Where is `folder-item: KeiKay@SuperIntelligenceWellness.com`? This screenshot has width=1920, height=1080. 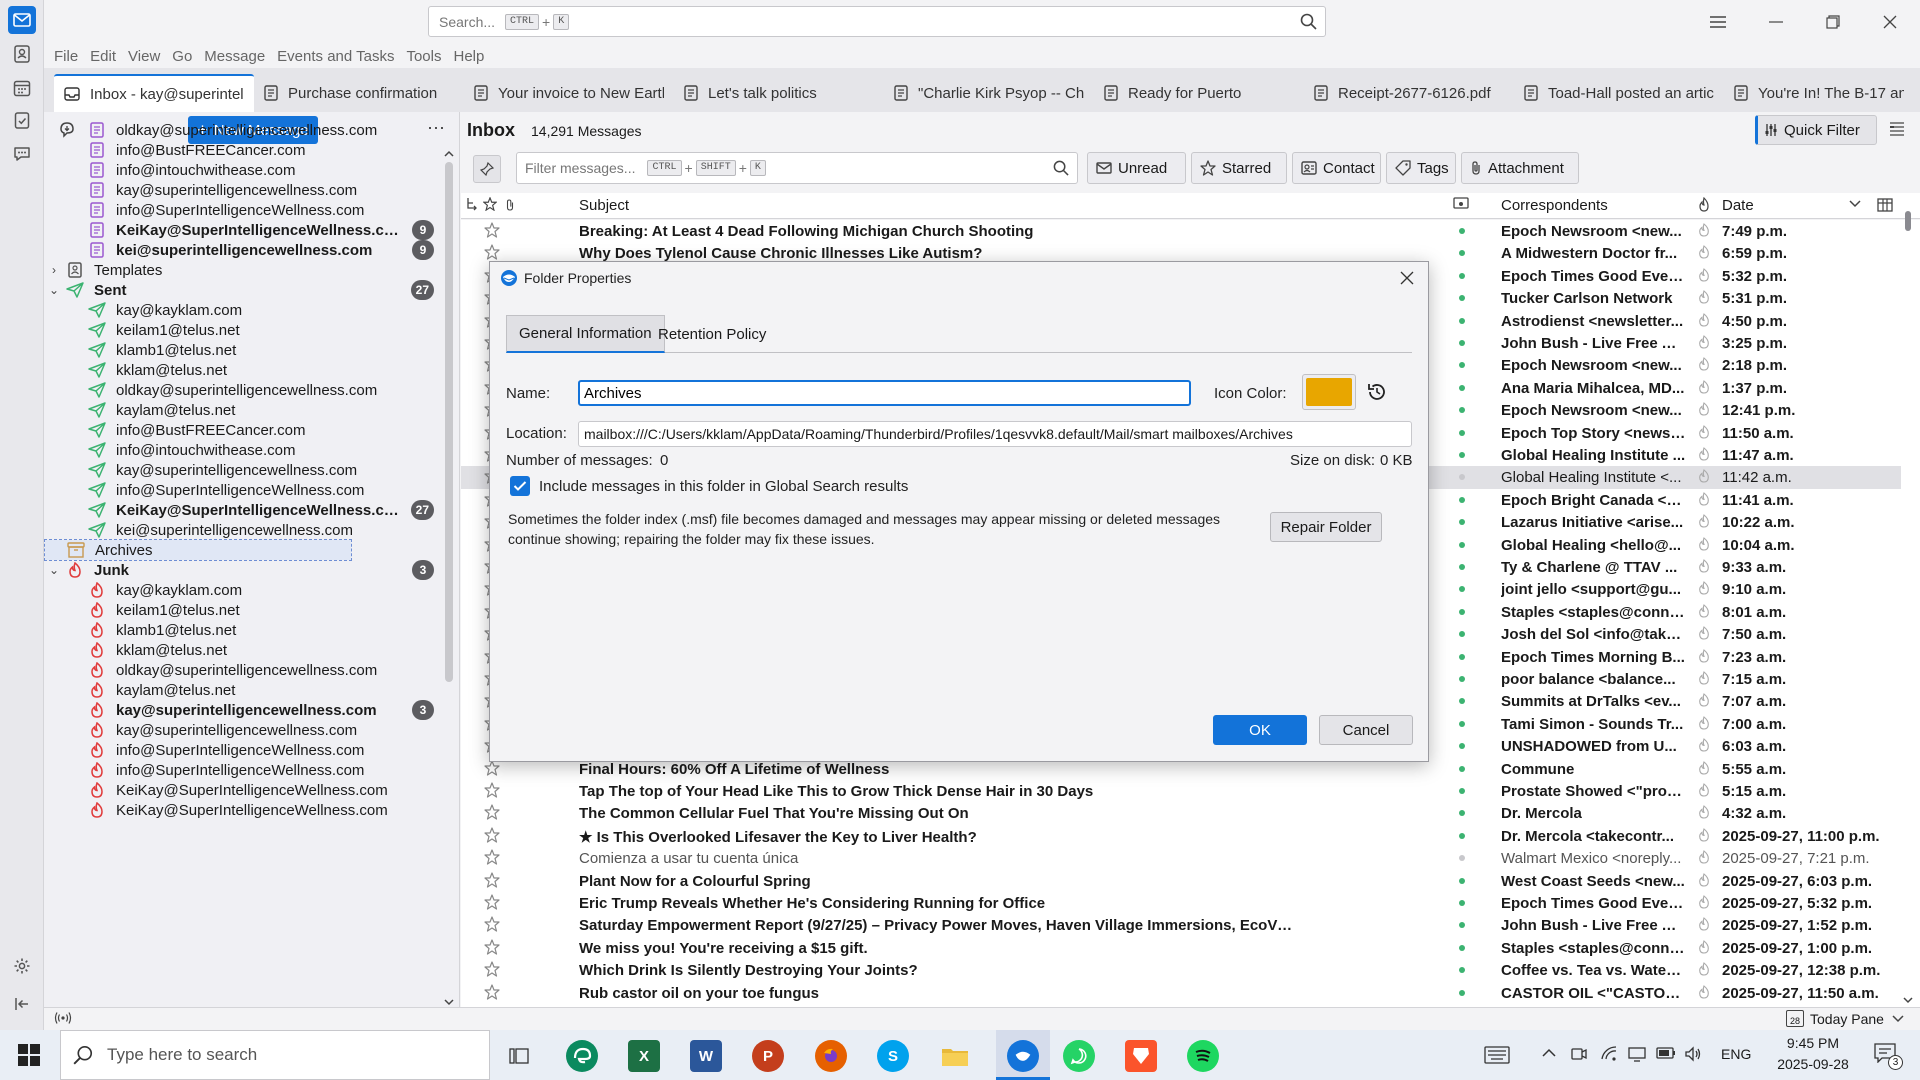 folder-item: KeiKay@SuperIntelligenceWellness.com is located at coordinates (244, 810).